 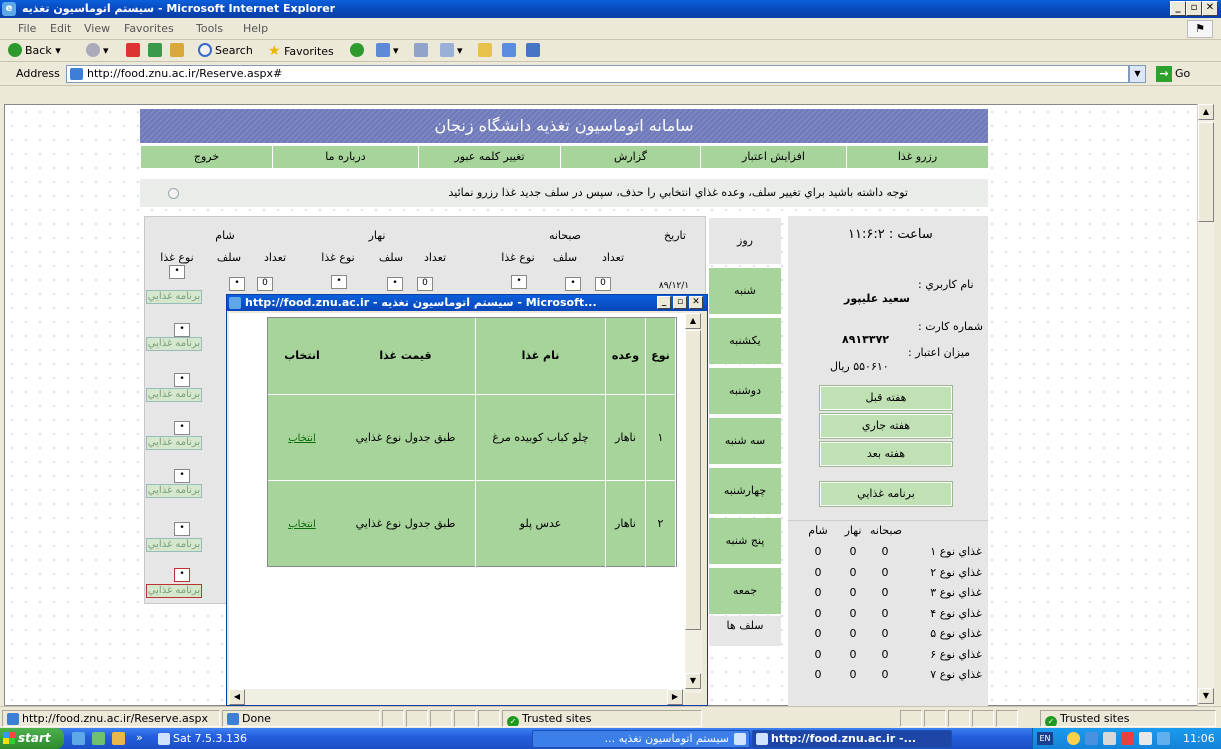 I want to click on food-meal: ناهار, so click(x=626, y=524).